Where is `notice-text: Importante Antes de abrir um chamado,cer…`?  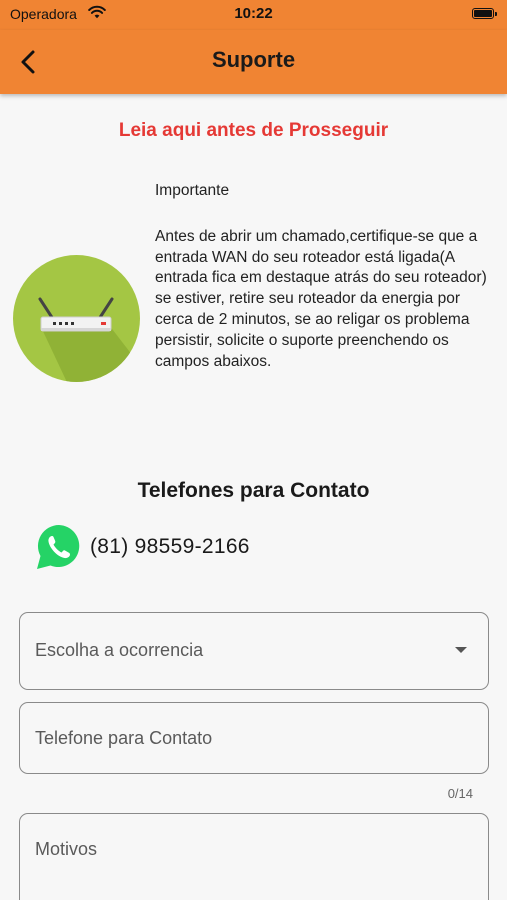 notice-text: Importante Antes de abrir um chamado,cer… is located at coordinates (322, 276).